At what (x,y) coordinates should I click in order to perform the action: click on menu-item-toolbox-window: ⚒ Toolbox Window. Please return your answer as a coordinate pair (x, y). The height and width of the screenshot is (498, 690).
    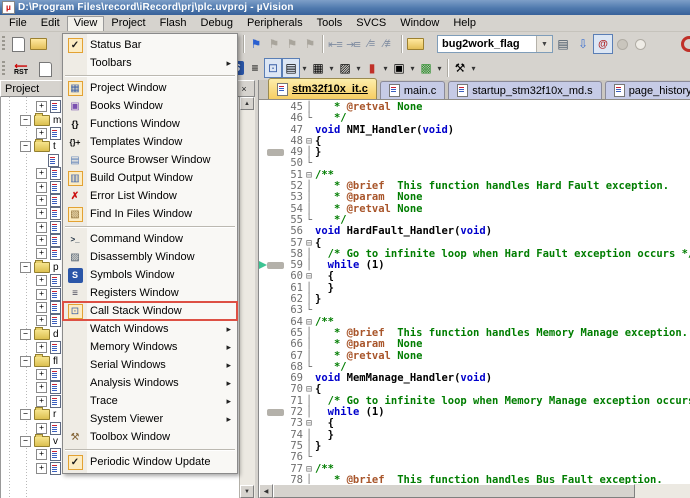
    Looking at the image, I should click on (150, 437).